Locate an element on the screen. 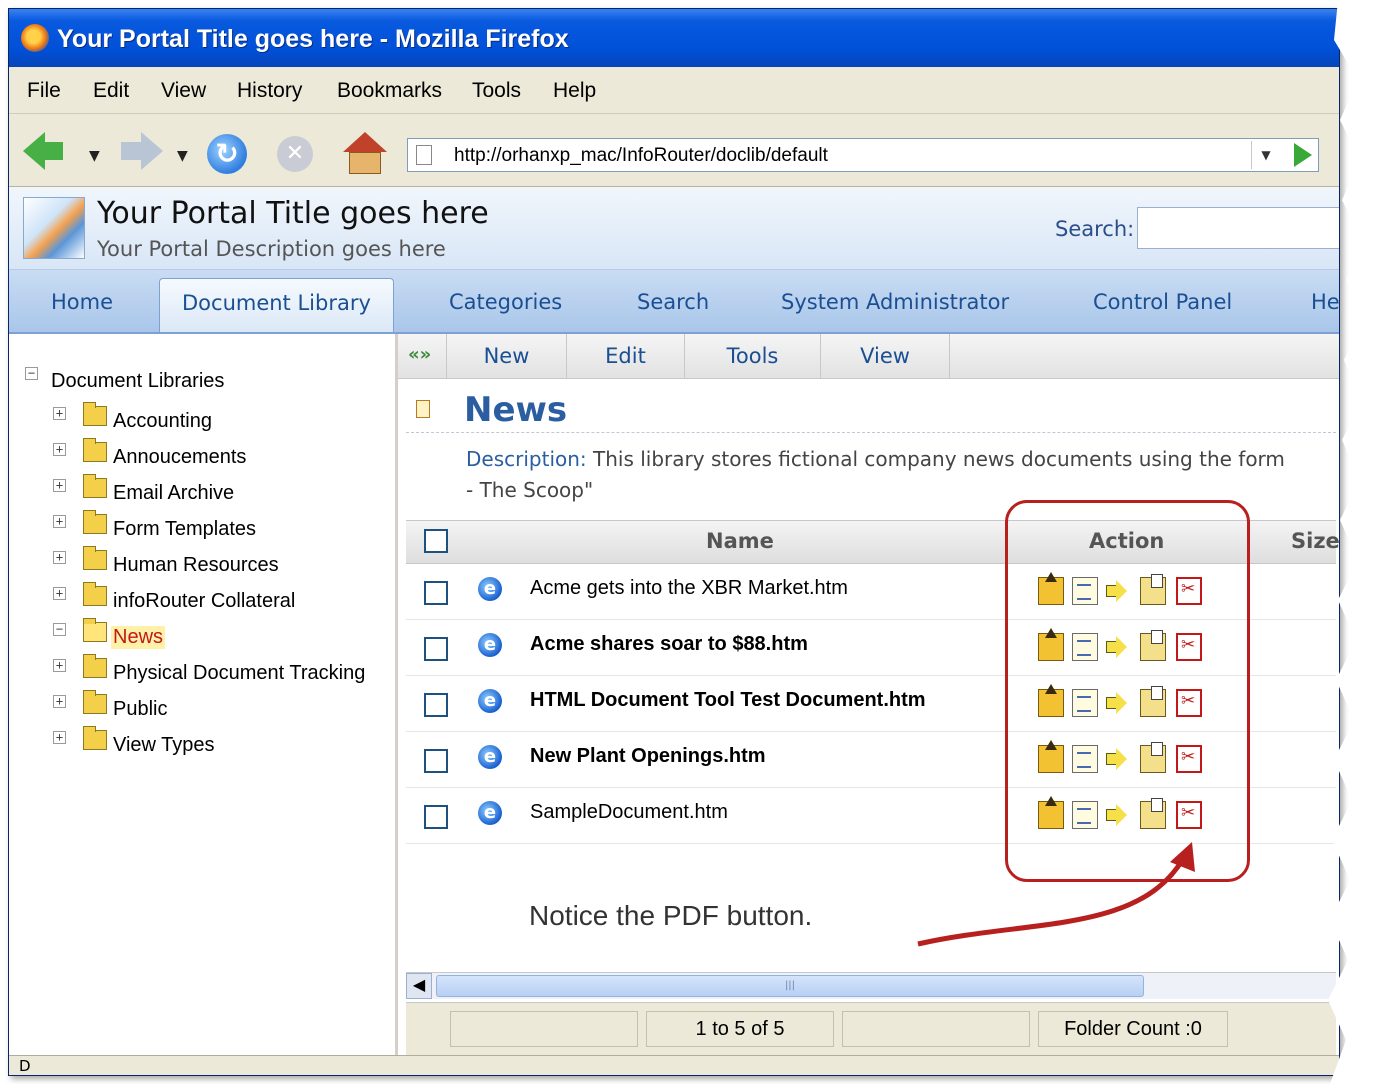 The height and width of the screenshot is (1084, 1394). home-icon is located at coordinates (365, 153).